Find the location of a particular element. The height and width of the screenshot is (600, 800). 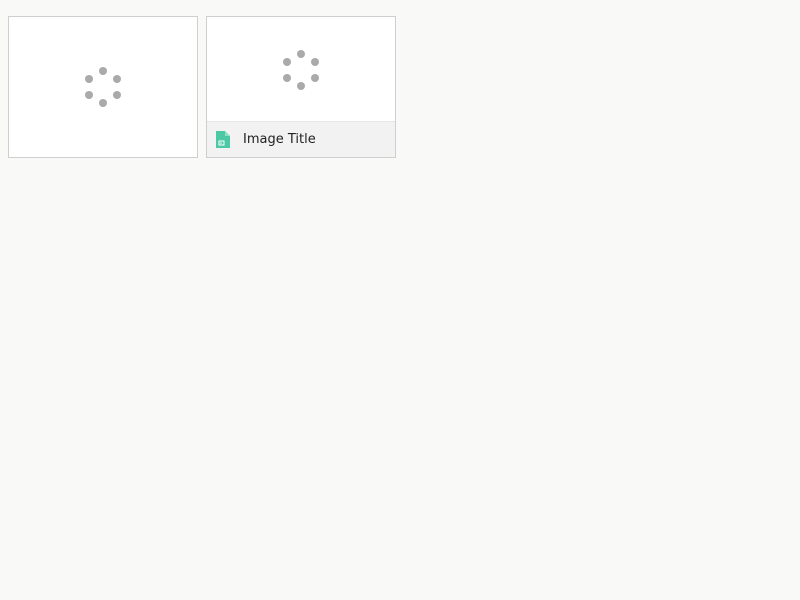

image-file-icon is located at coordinates (223, 139).